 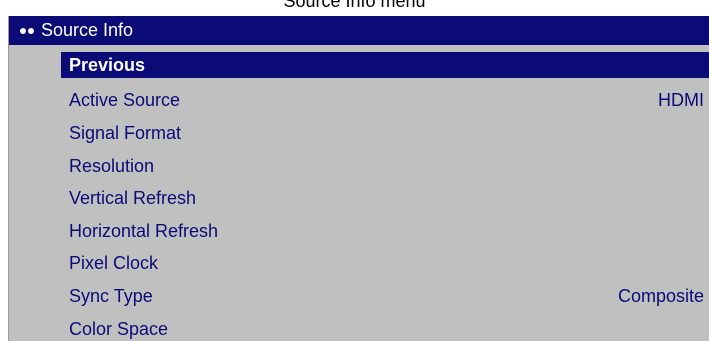 I want to click on menu-item-resolution: Resolution, so click(x=359, y=166).